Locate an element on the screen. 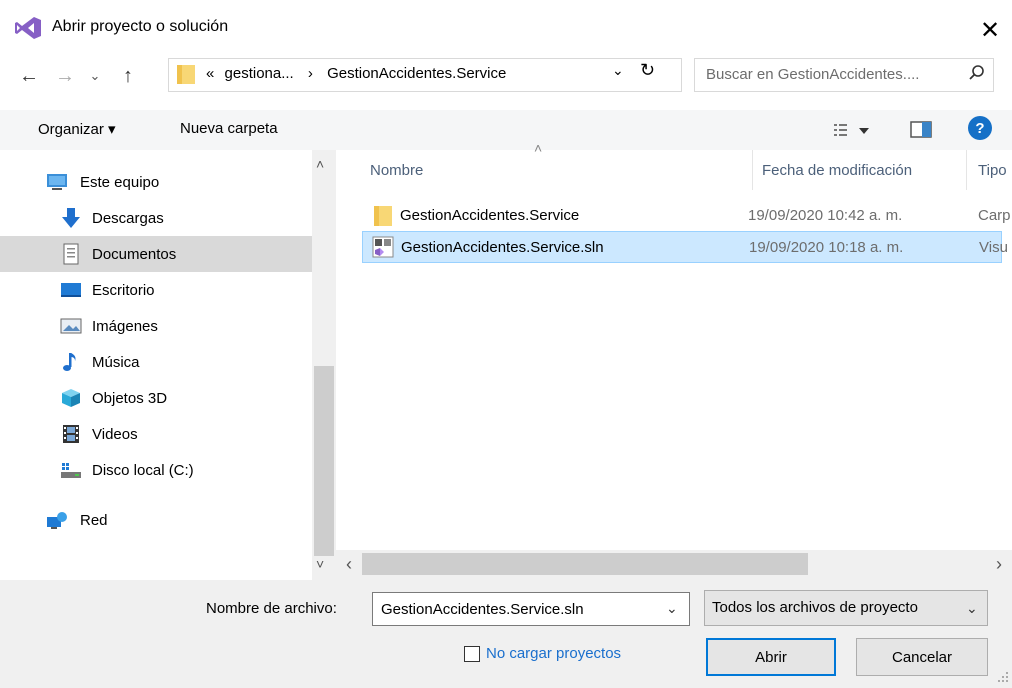 Image resolution: width=1012 pixels, height=688 pixels. preview-pane-icon is located at coordinates (921, 130).